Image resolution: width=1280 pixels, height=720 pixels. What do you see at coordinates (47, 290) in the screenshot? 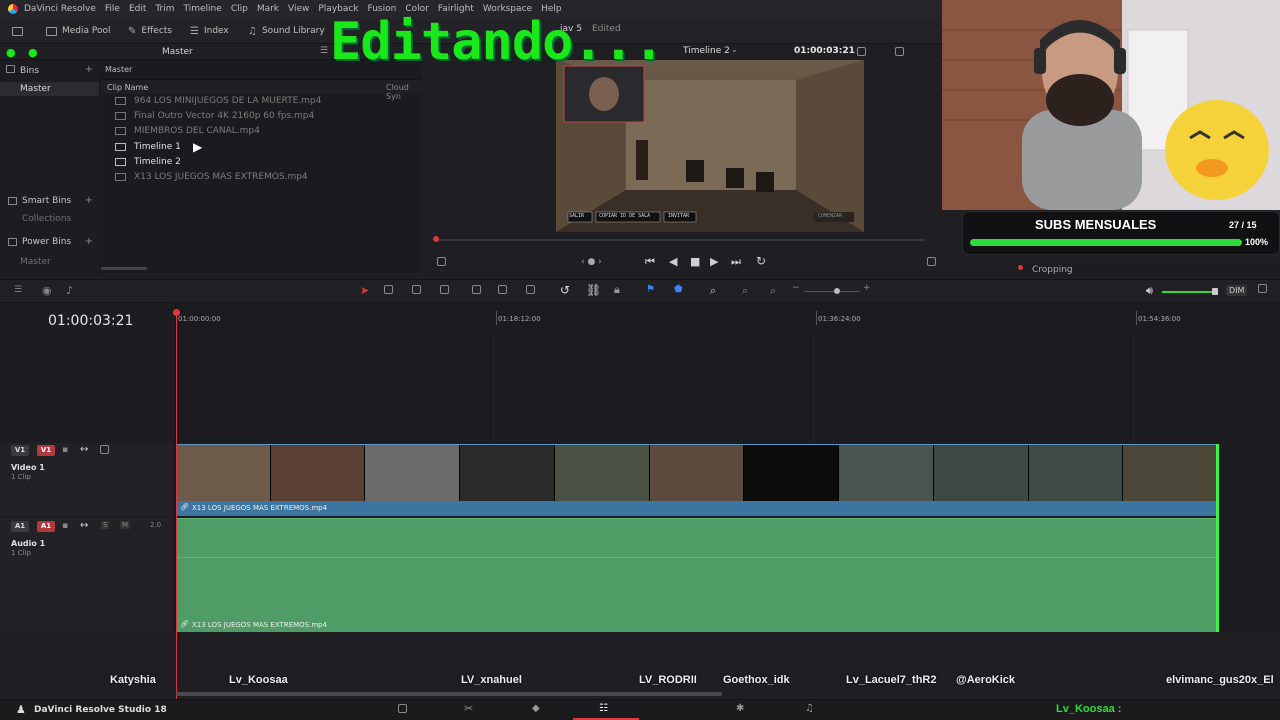
I see `view-options-icon: ◉` at bounding box center [47, 290].